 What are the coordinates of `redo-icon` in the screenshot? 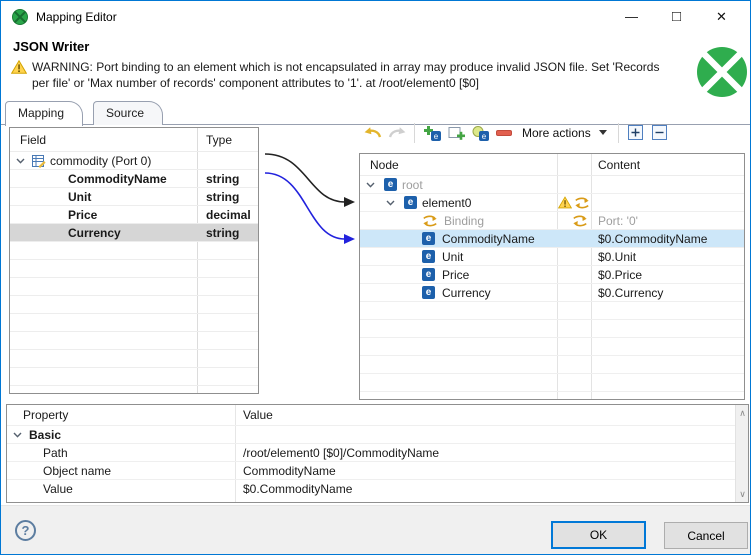 It's located at (397, 132).